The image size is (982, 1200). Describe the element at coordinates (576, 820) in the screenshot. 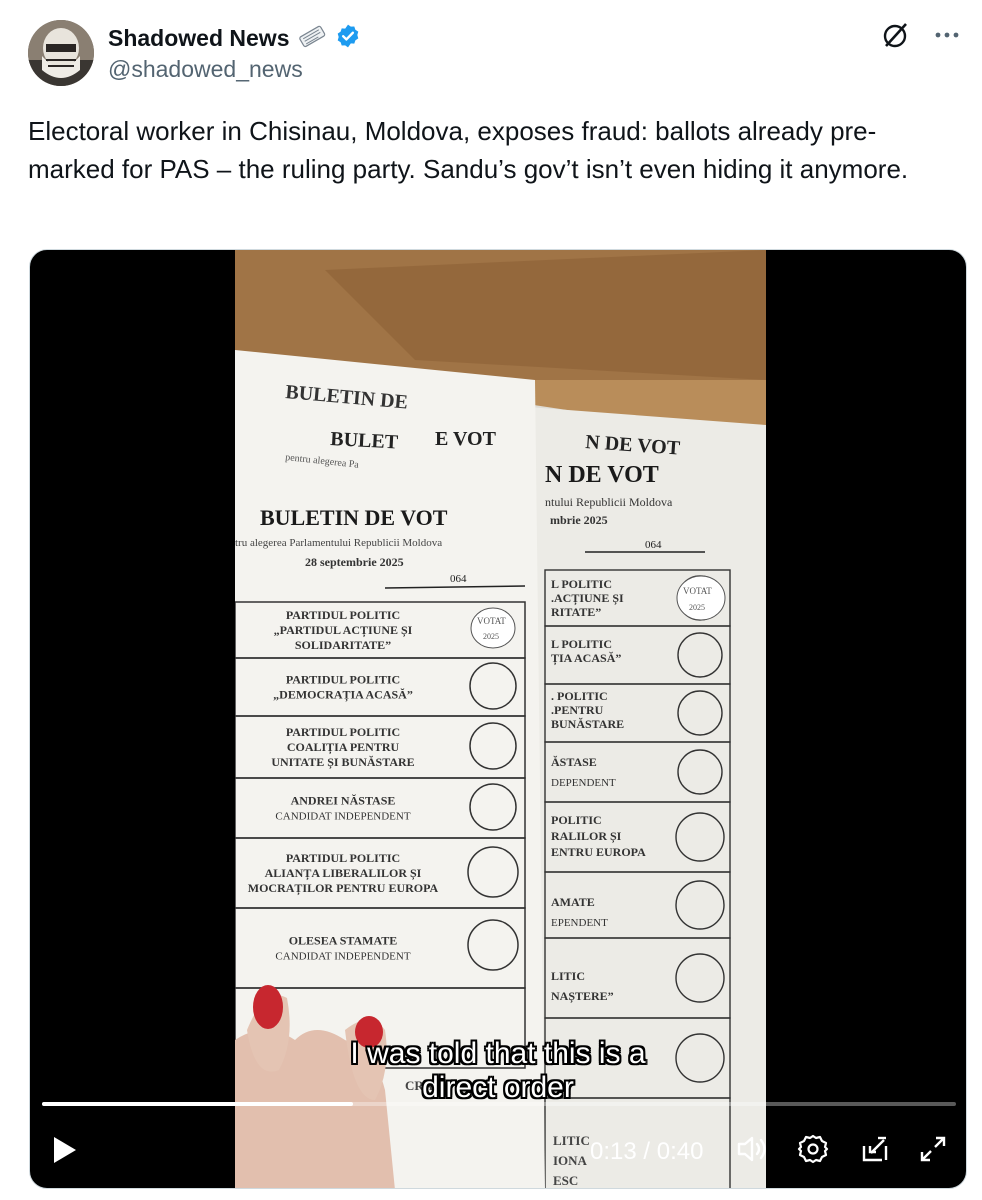

I see `svg-text: POLITIC` at that location.